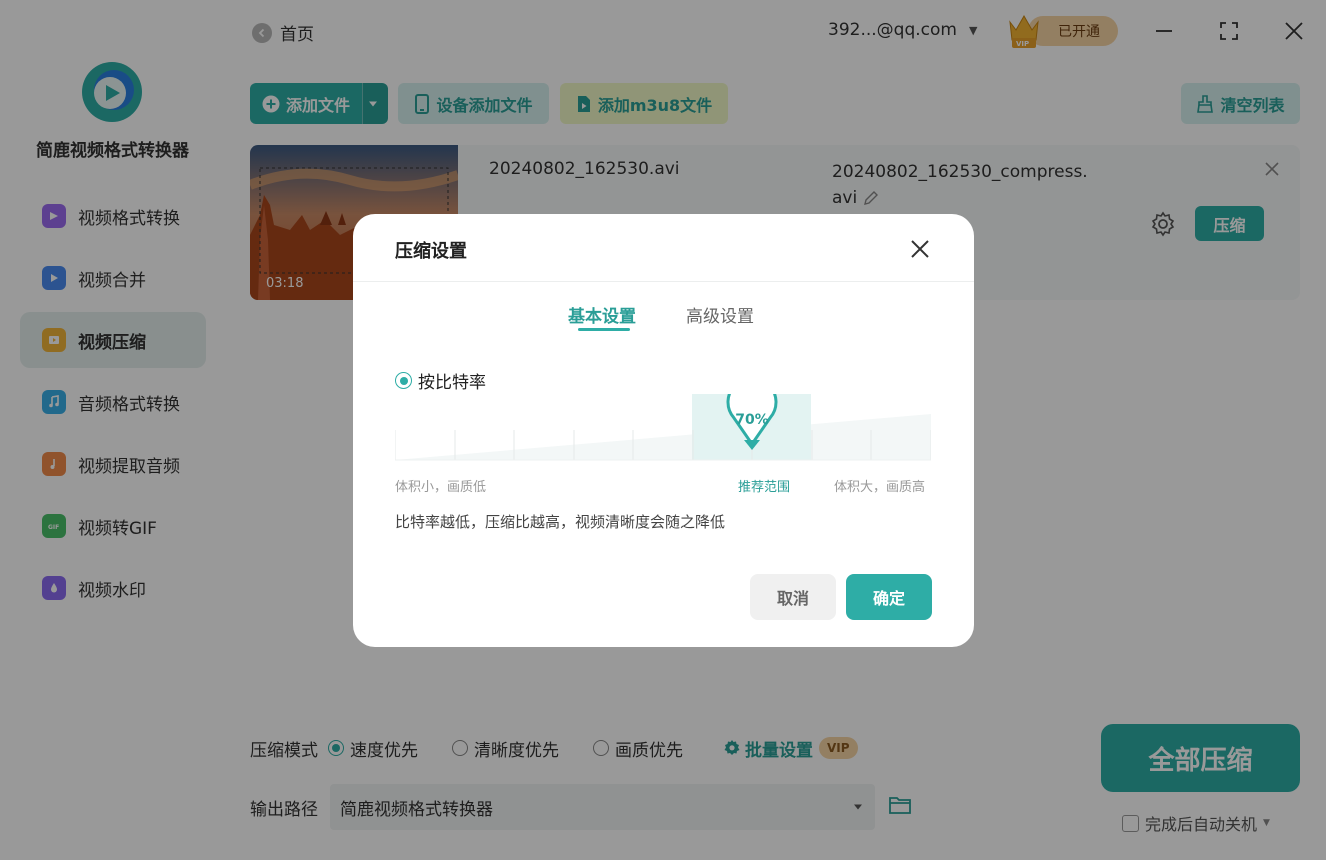 The image size is (1326, 860). I want to click on cancel-button: 取消, so click(793, 597).